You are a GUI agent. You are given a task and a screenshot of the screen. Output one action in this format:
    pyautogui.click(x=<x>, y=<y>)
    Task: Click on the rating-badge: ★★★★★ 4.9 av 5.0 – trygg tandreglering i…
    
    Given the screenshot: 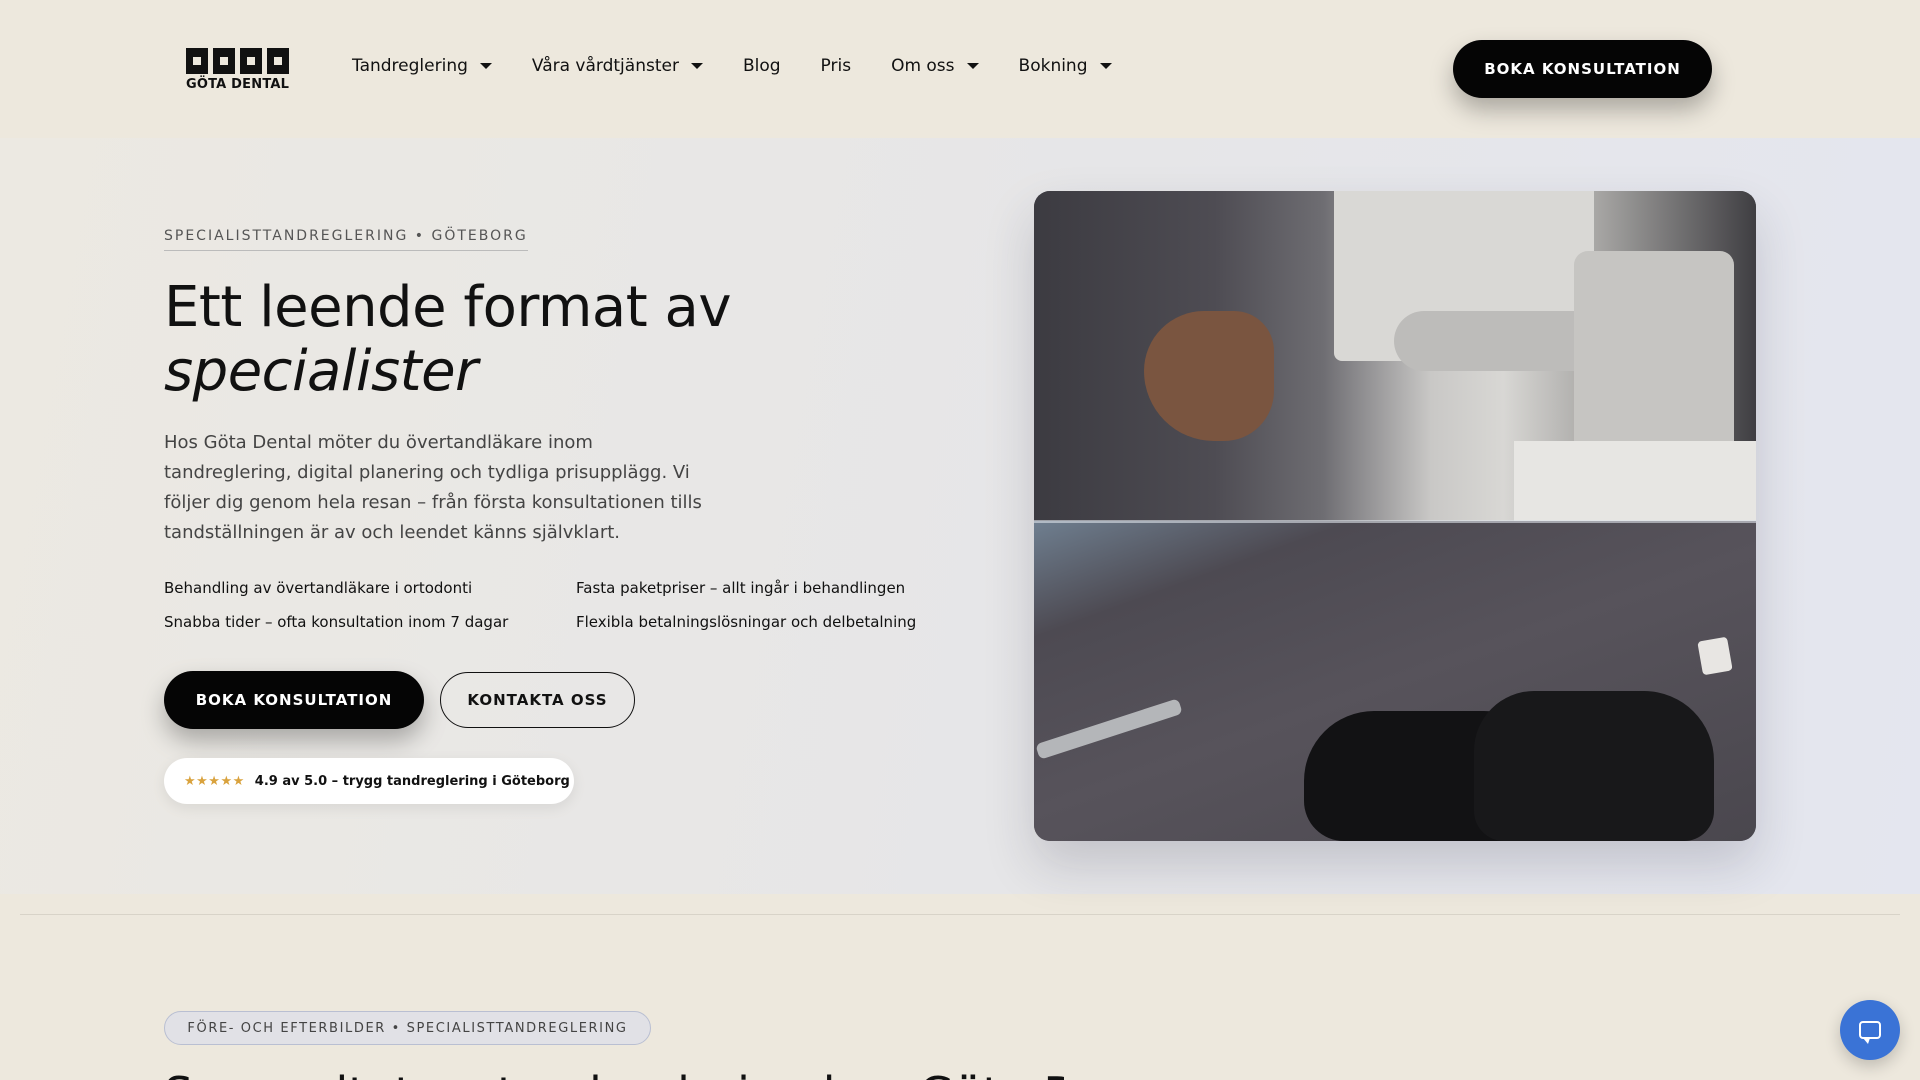 What is the action you would take?
    pyautogui.click(x=369, y=781)
    